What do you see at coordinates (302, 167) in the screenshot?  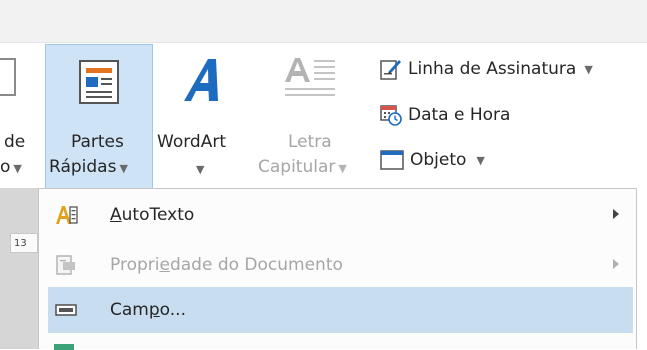 I see `drop-cap-label-2: Capitular ▼` at bounding box center [302, 167].